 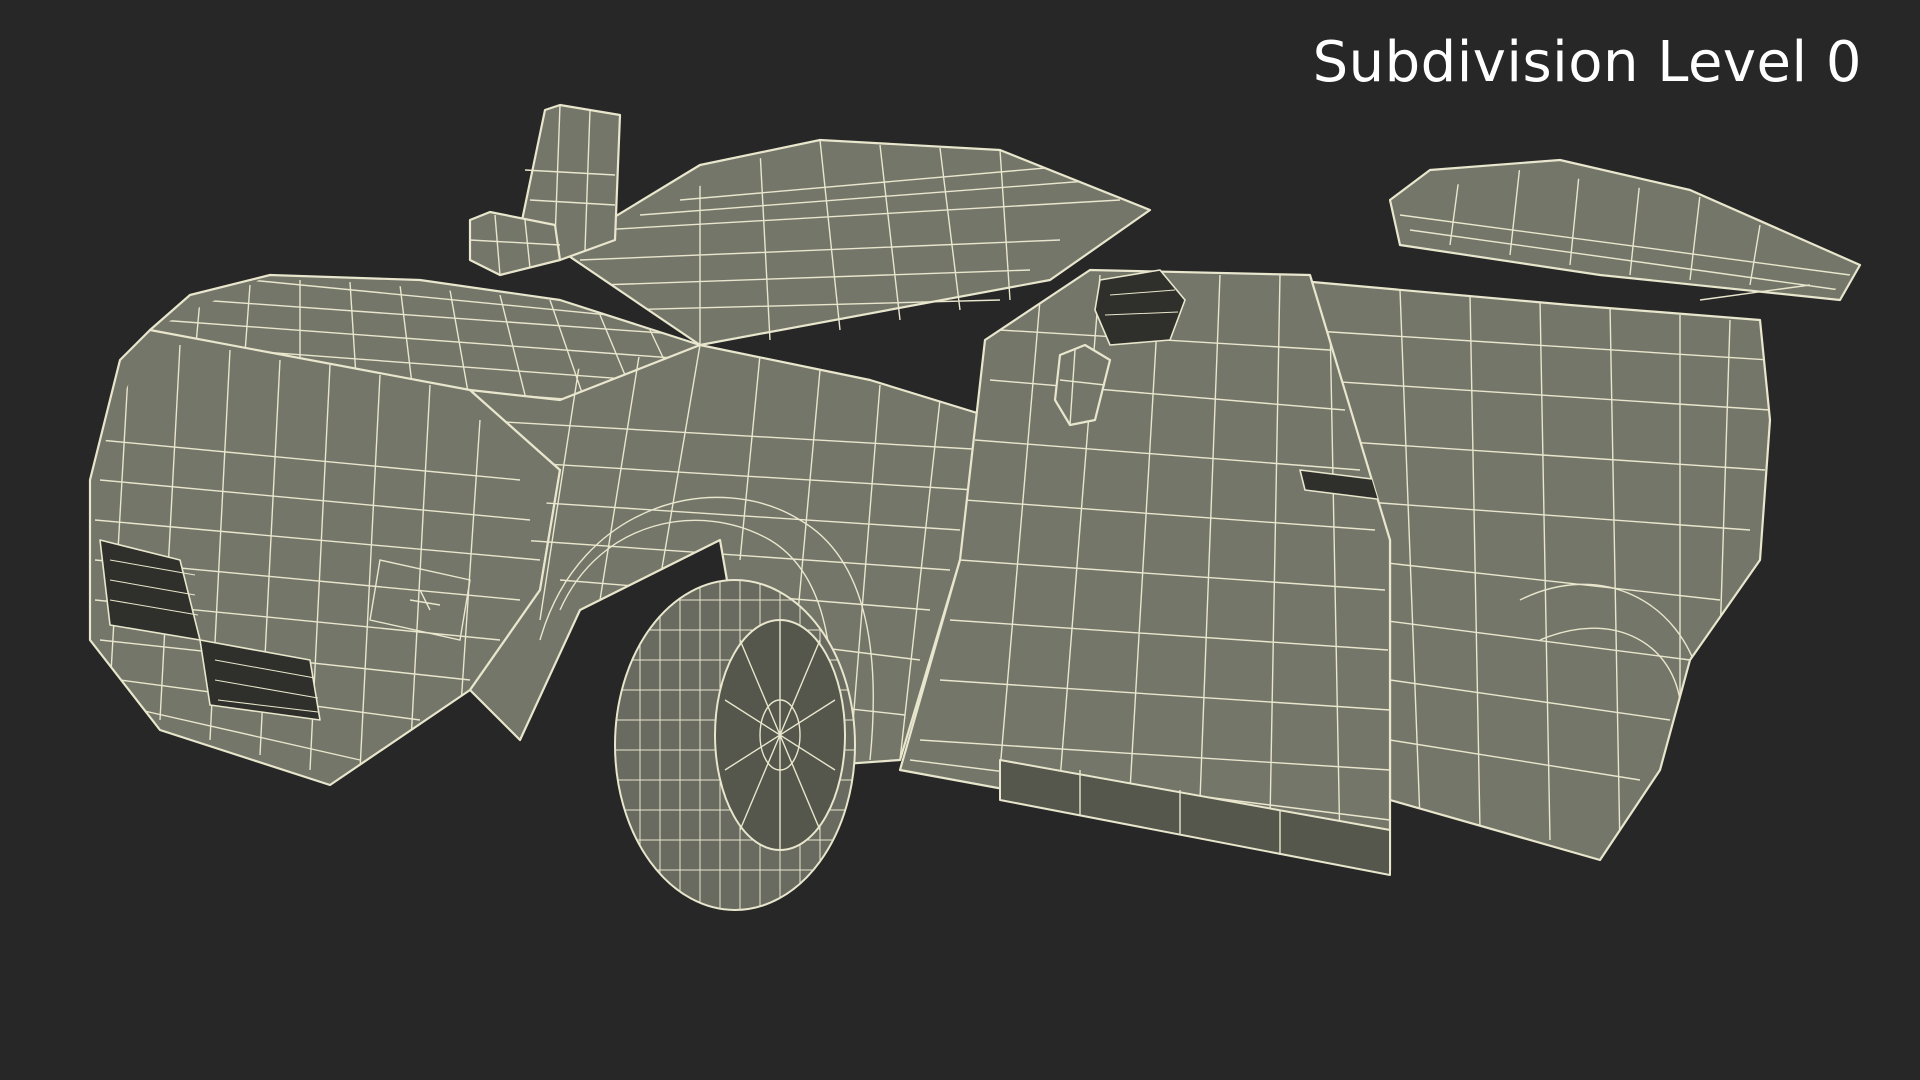 What do you see at coordinates (1587, 62) in the screenshot?
I see `subdivision-level-label: Subdivision Level 0` at bounding box center [1587, 62].